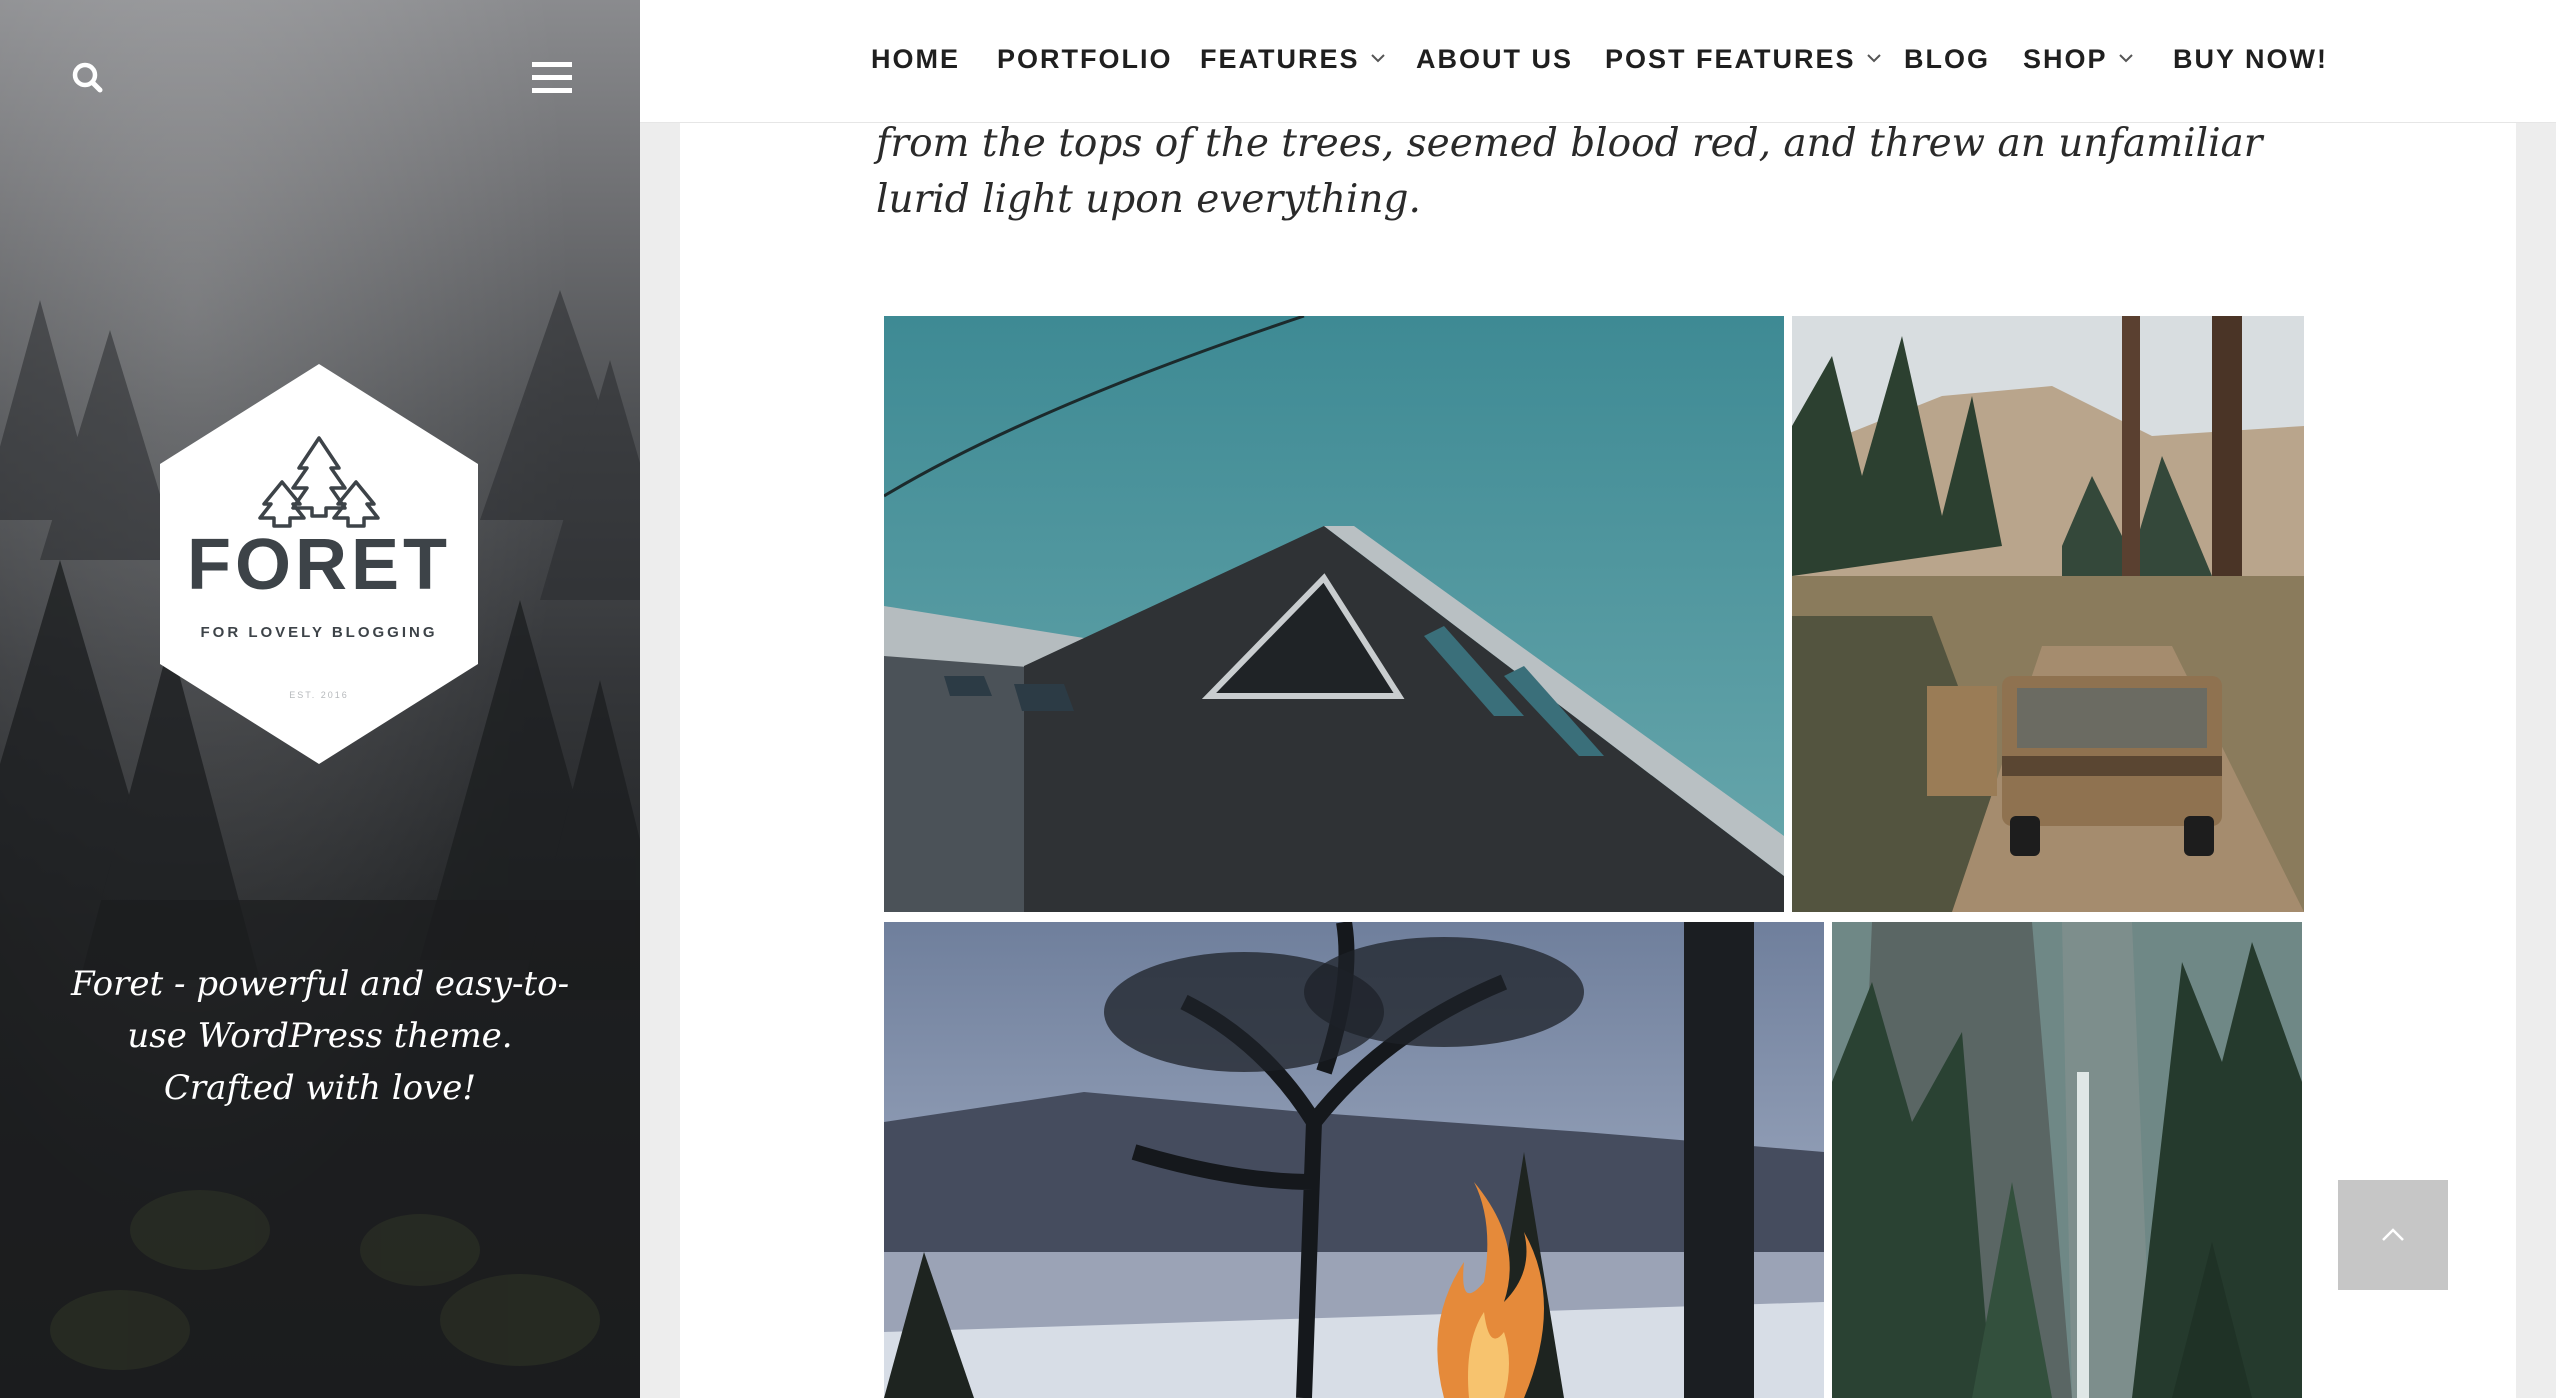 The image size is (2556, 1398). Describe the element at coordinates (2048, 614) in the screenshot. I see `gallery-image-van` at that location.